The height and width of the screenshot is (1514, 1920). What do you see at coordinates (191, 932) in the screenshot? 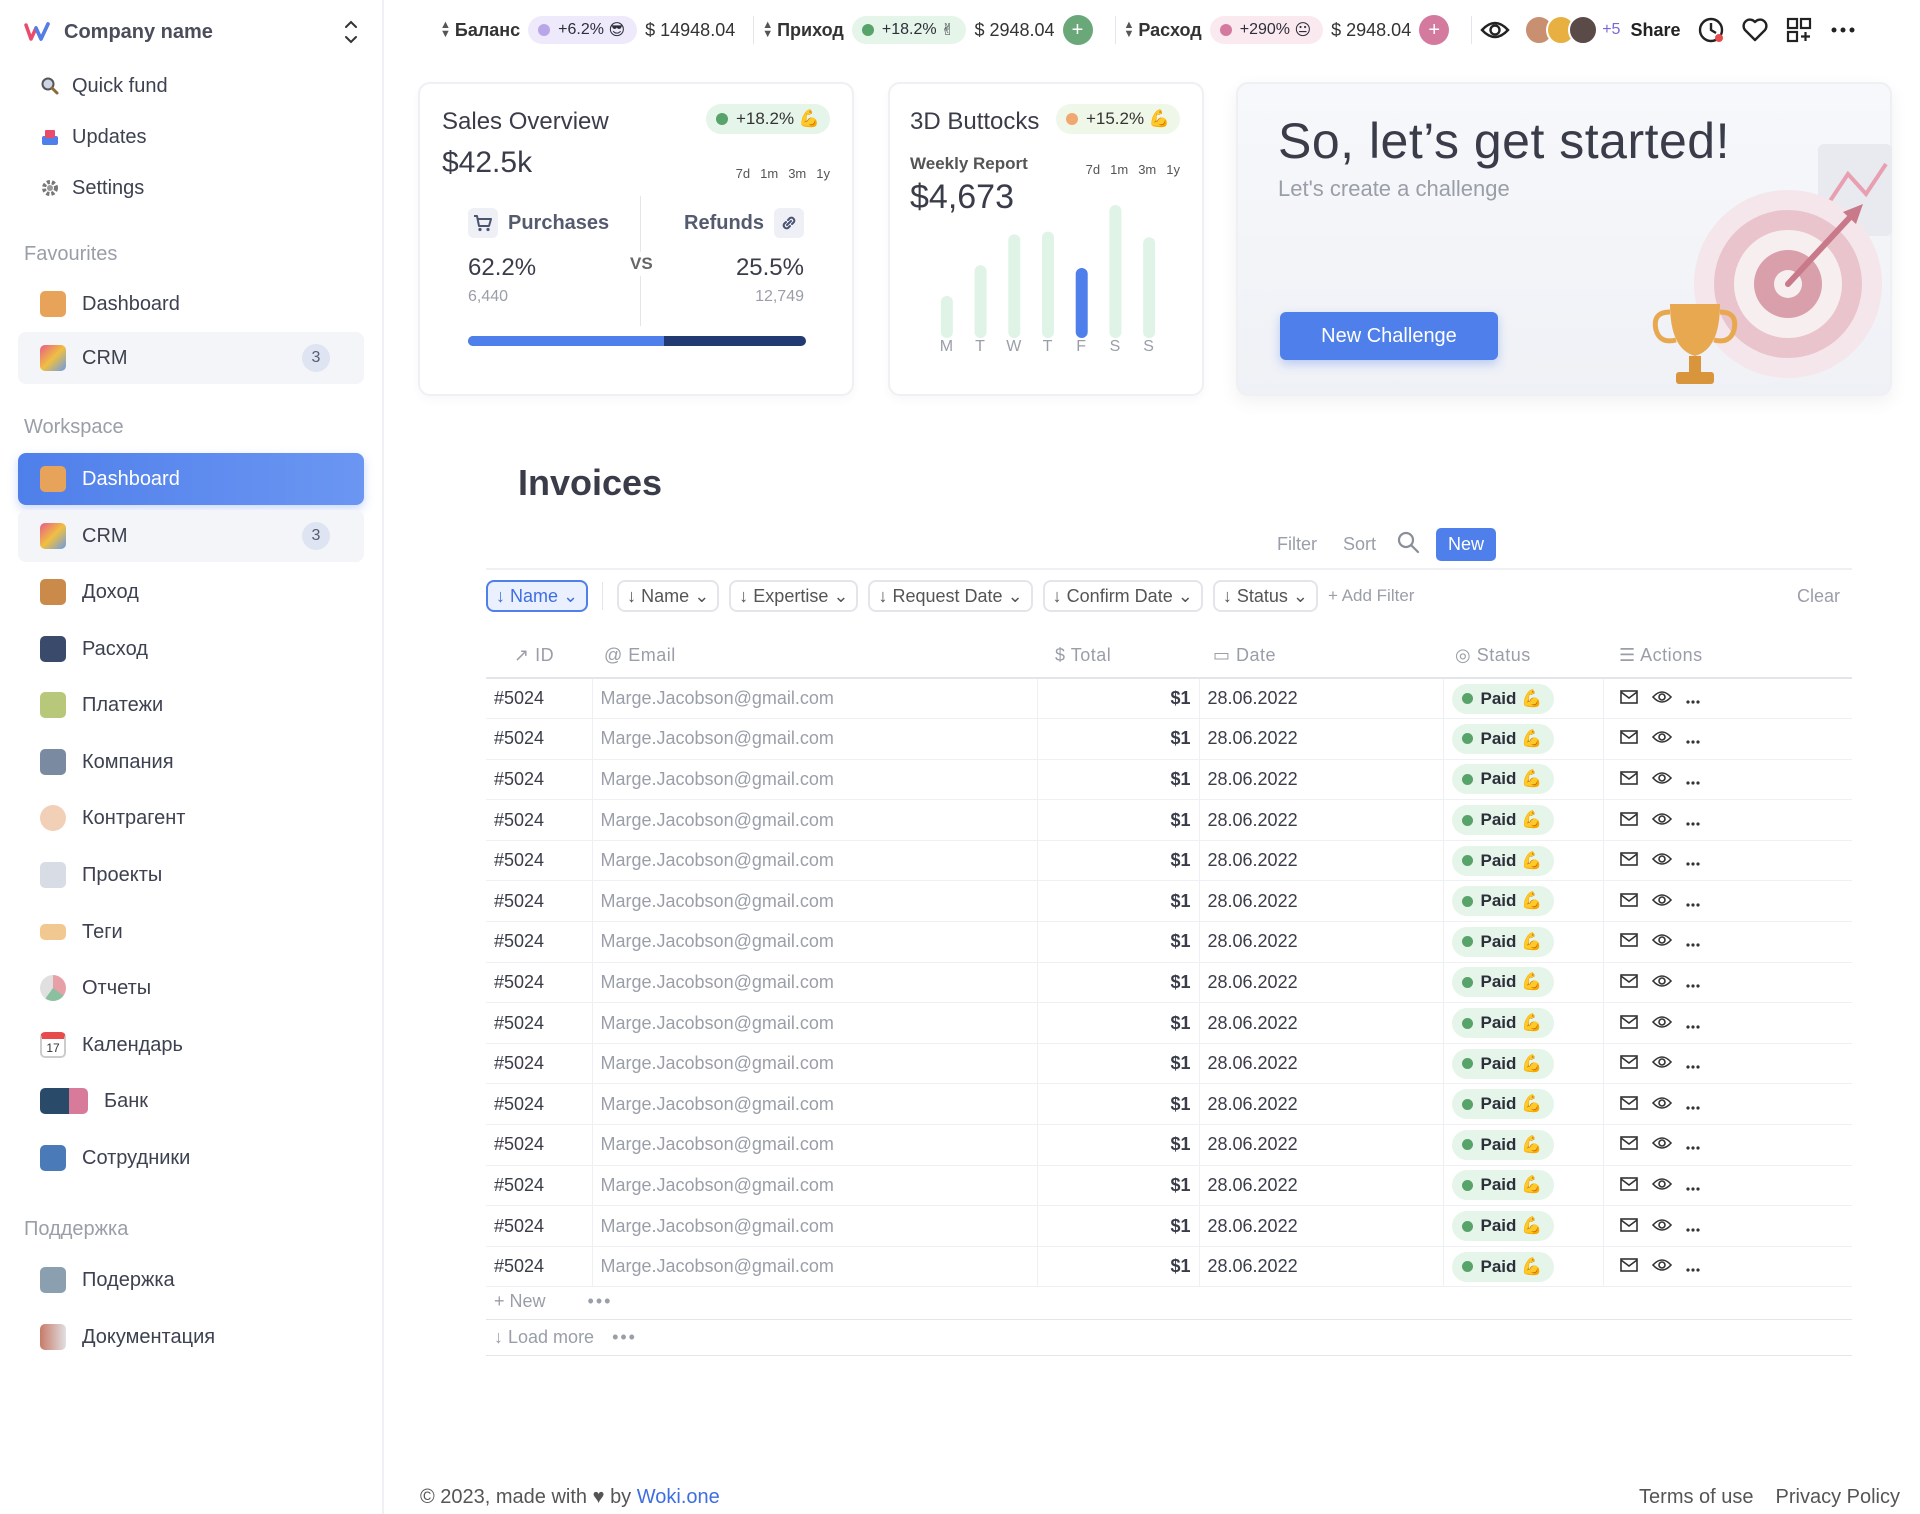
I see `sidebar-item-tags: Теги` at bounding box center [191, 932].